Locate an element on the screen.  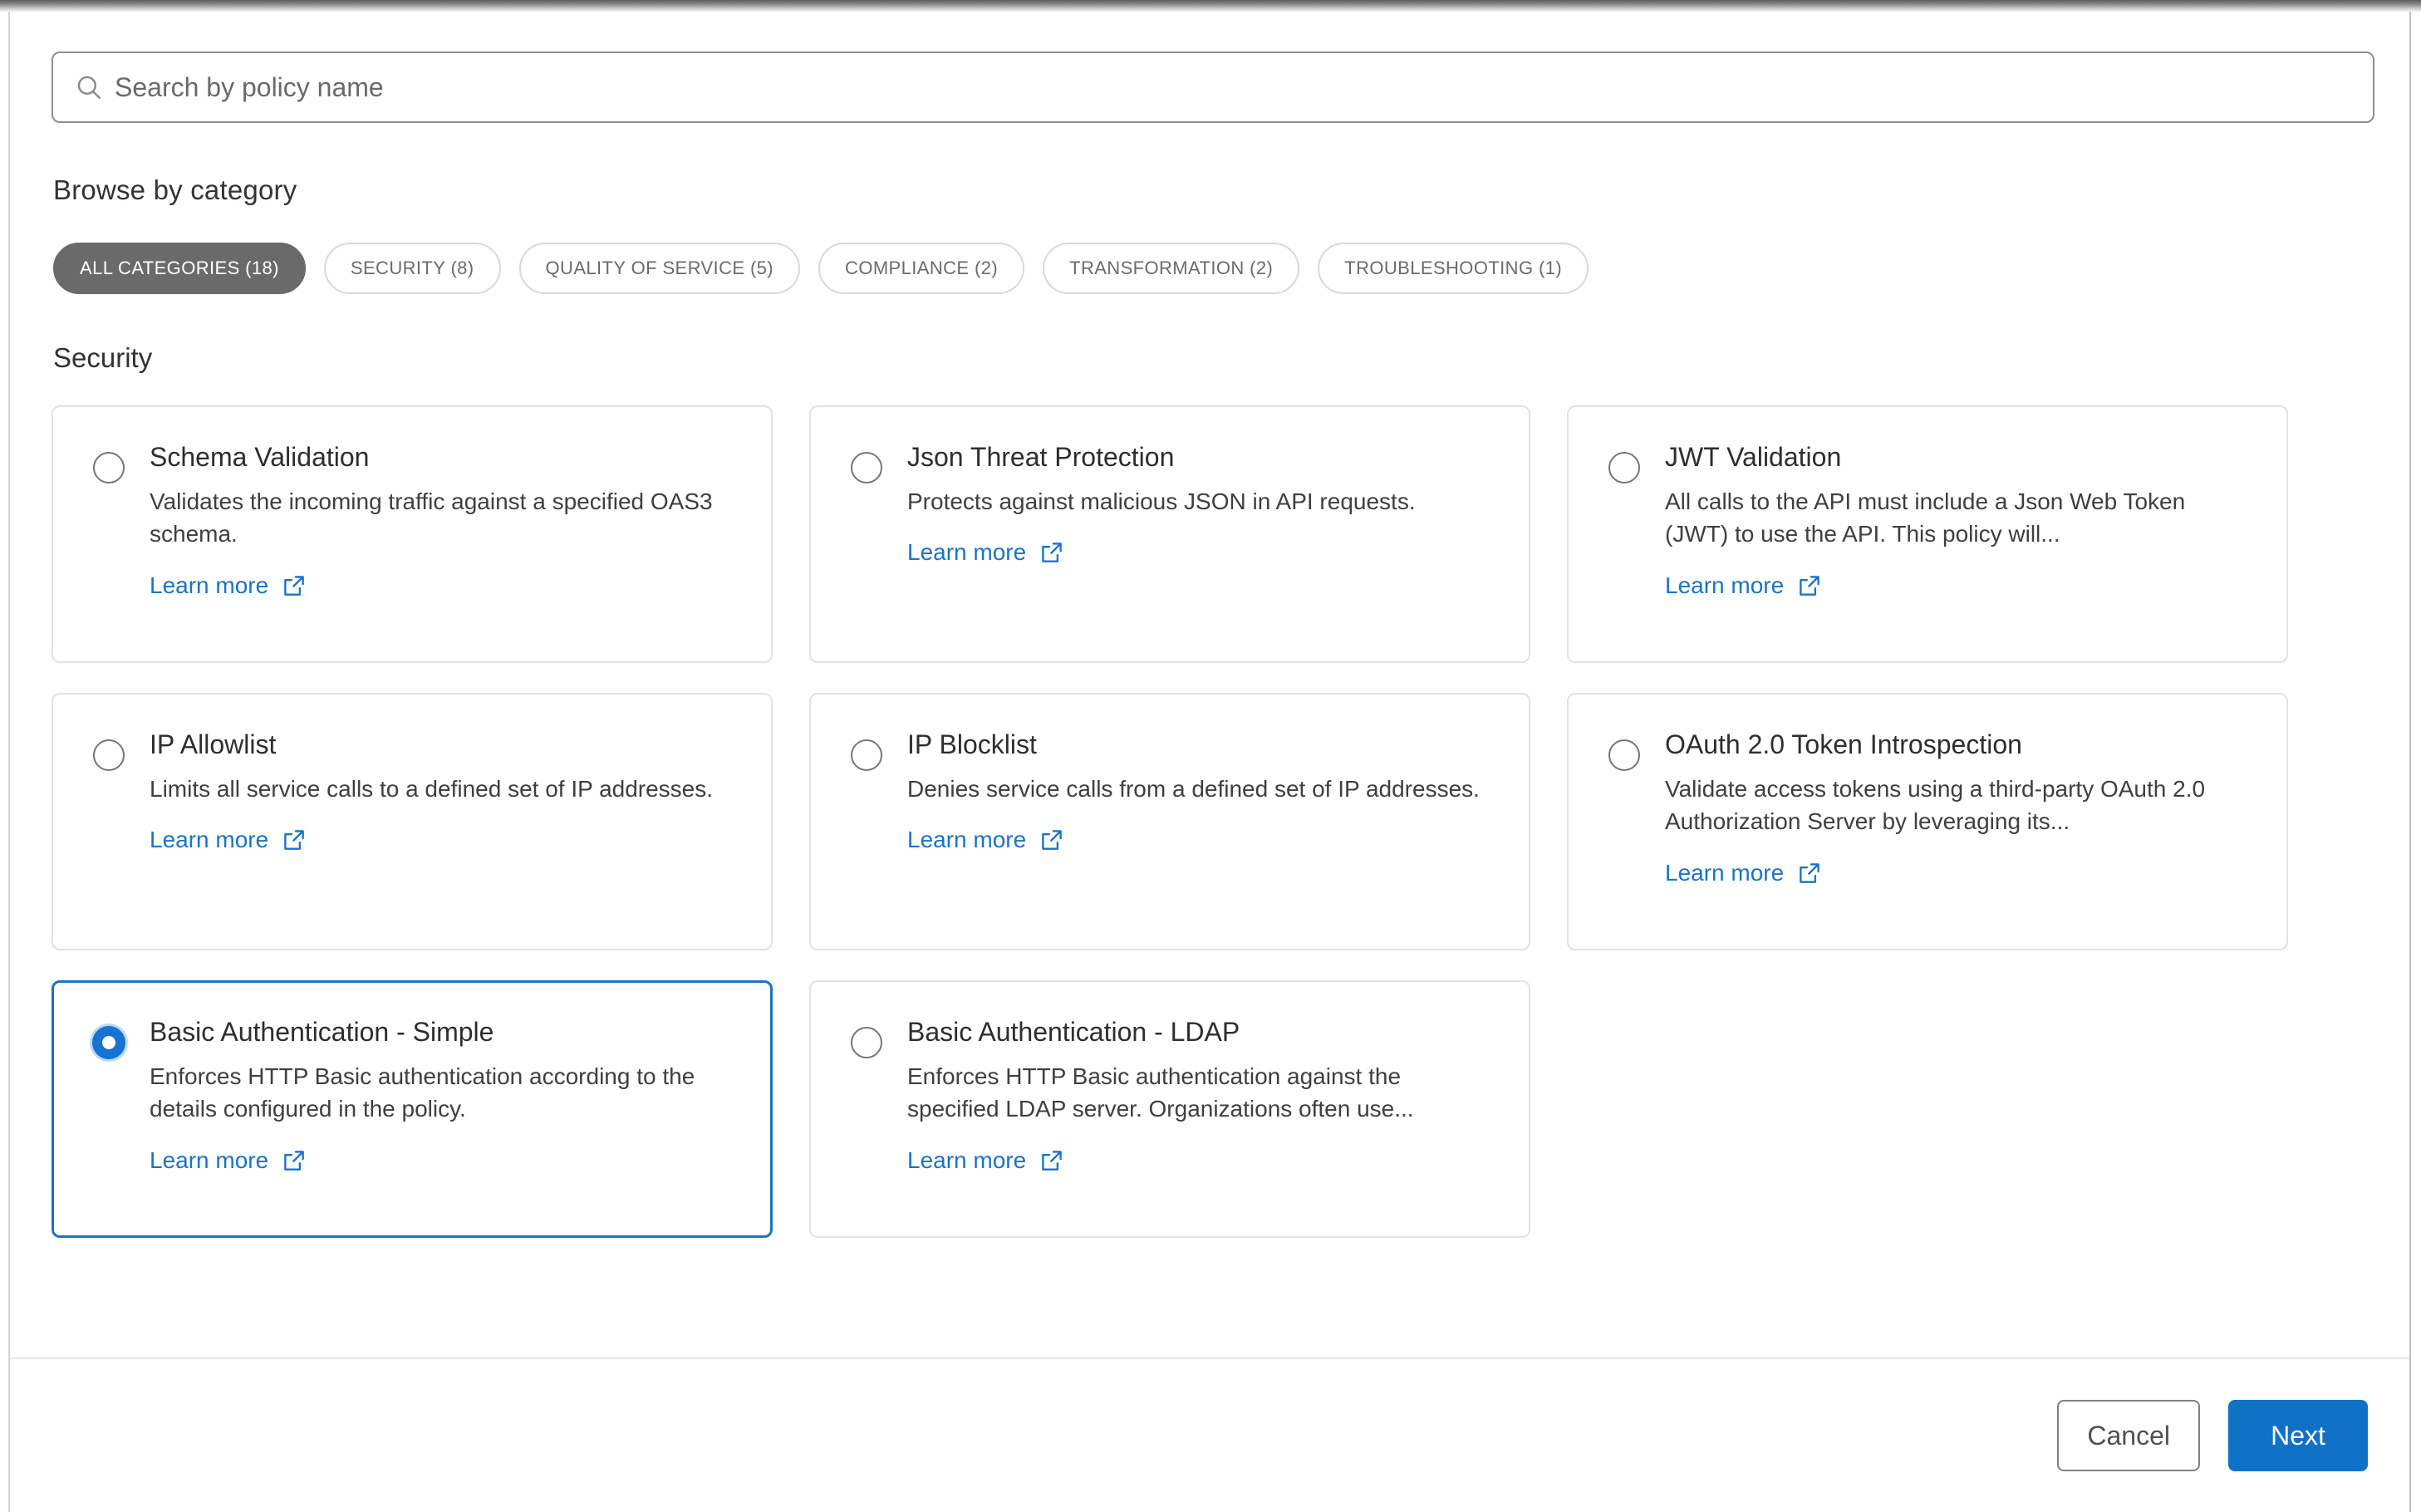
category-chip-label: COMPLIANCE (2) is located at coordinates (922, 268).